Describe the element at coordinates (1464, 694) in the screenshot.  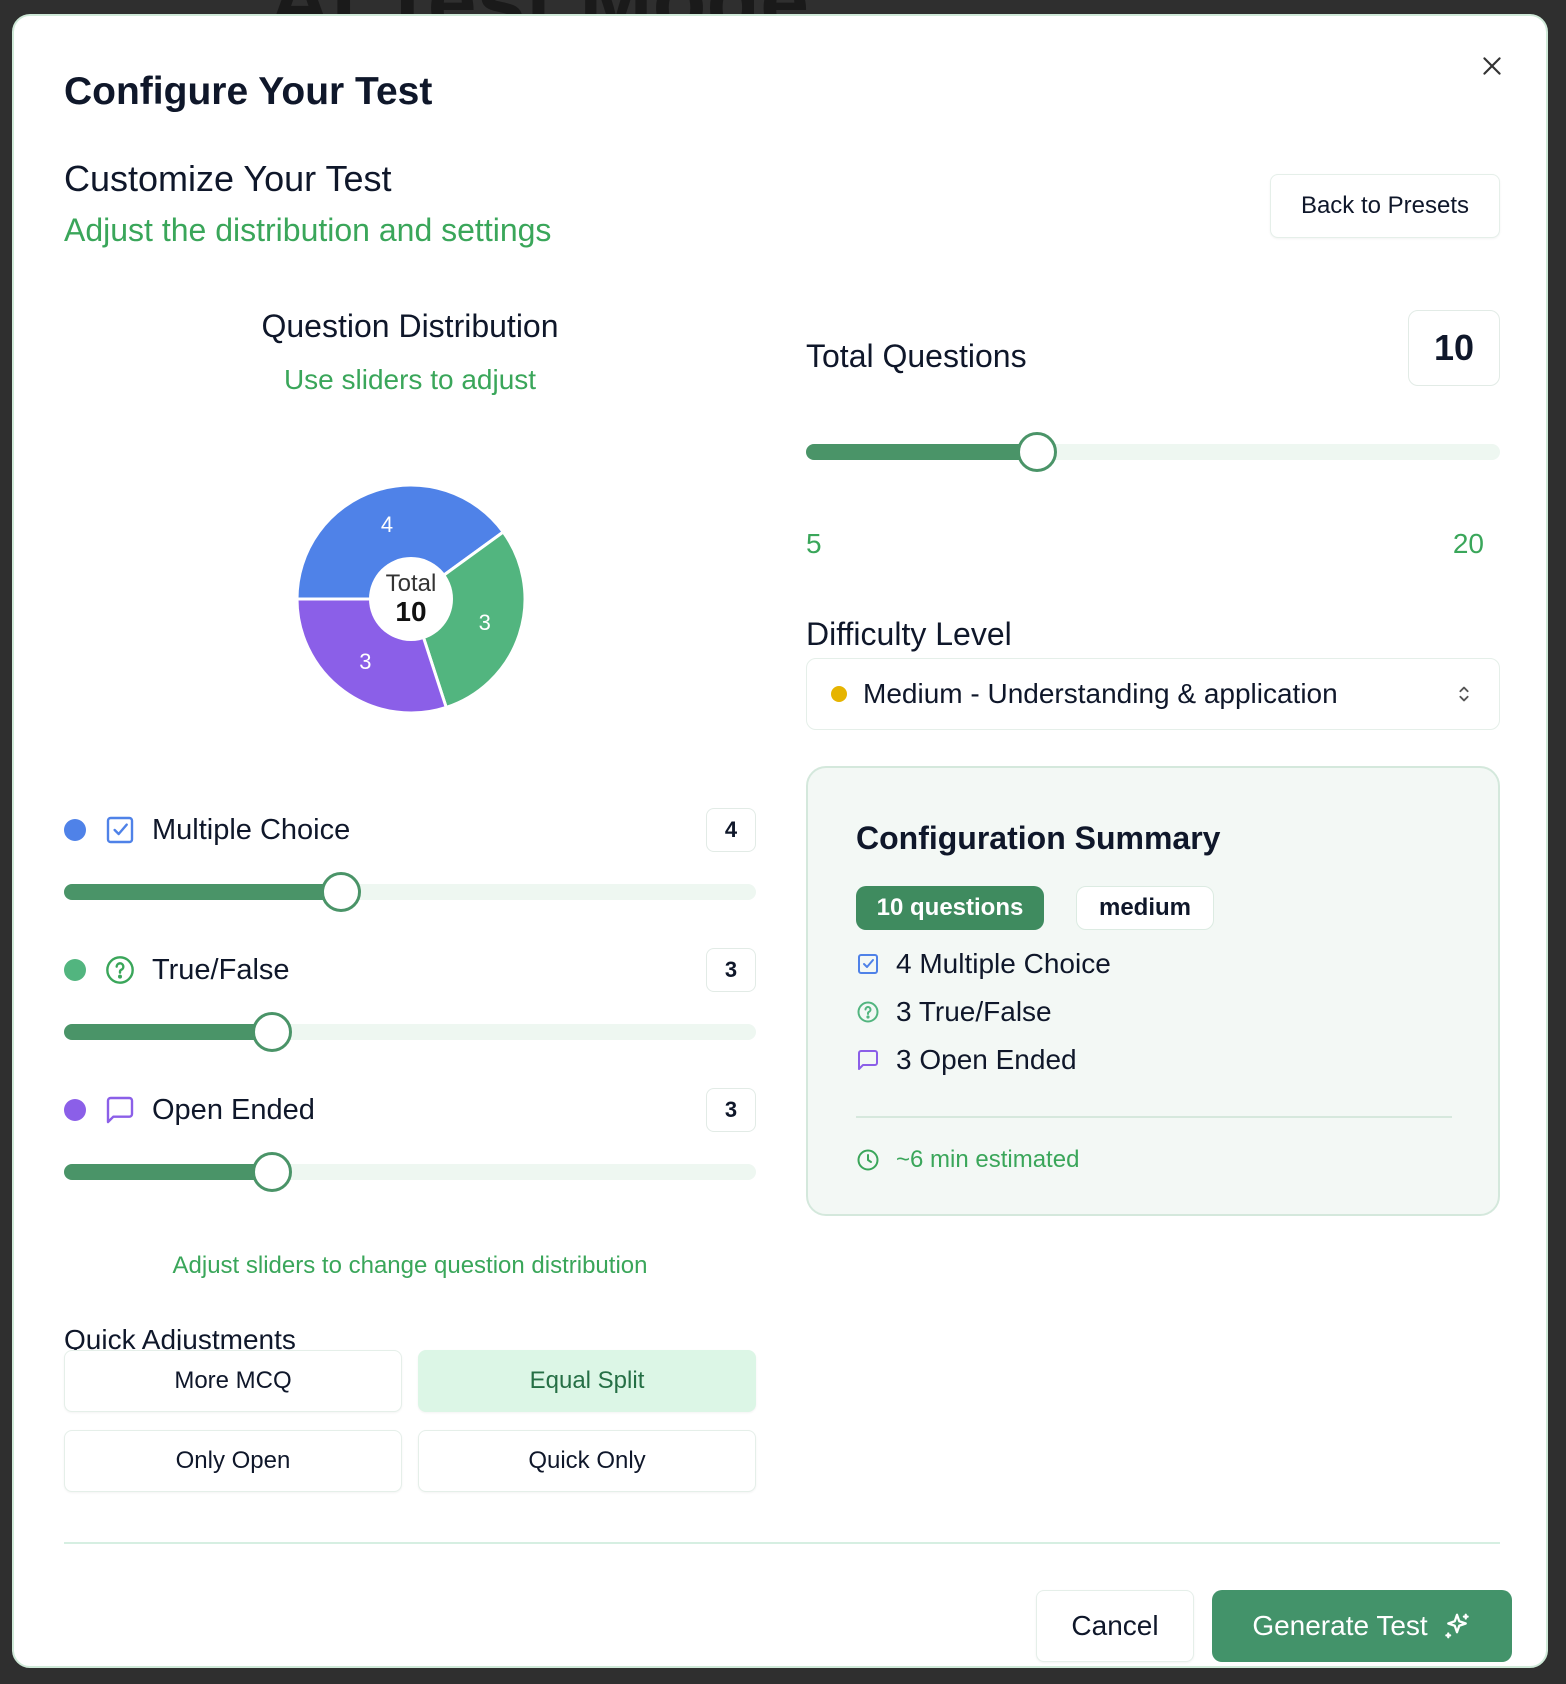
I see `chevron-up-down-icon` at that location.